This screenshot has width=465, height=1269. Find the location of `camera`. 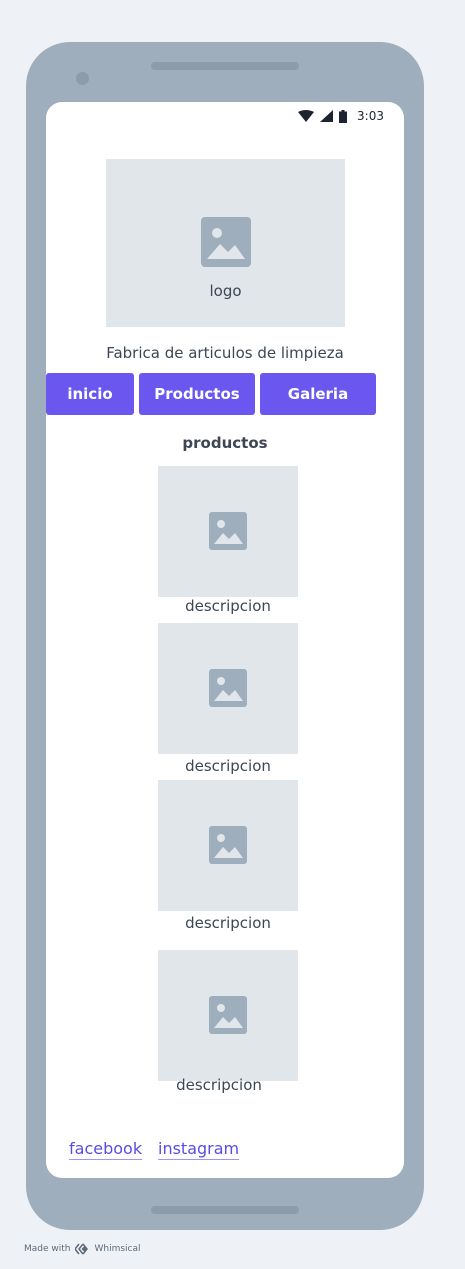

camera is located at coordinates (82, 78).